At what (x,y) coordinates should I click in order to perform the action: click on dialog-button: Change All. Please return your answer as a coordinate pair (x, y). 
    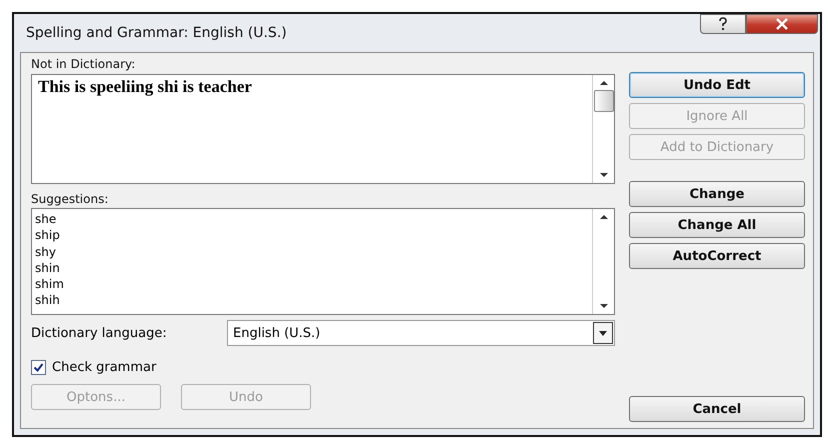
    Looking at the image, I should click on (717, 225).